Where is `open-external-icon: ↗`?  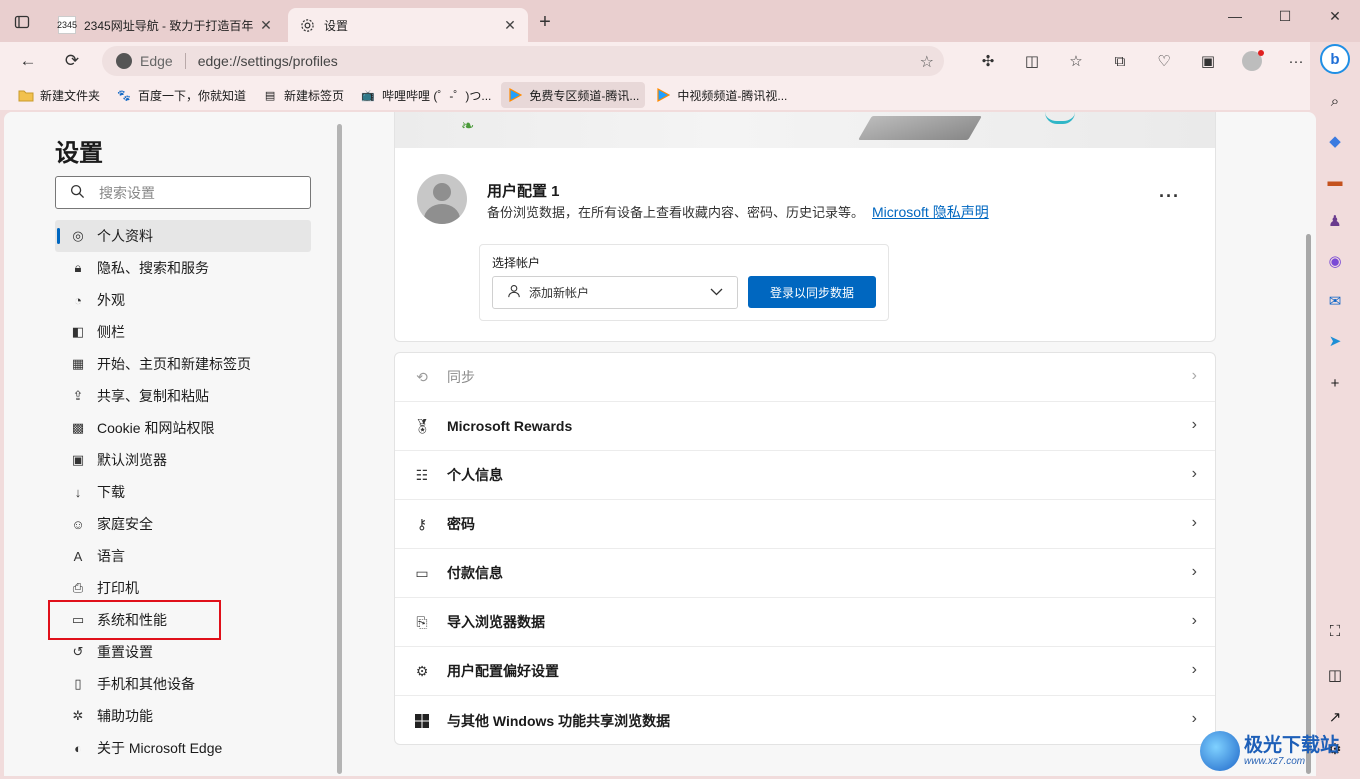
open-external-icon: ↗ is located at coordinates (1335, 717).